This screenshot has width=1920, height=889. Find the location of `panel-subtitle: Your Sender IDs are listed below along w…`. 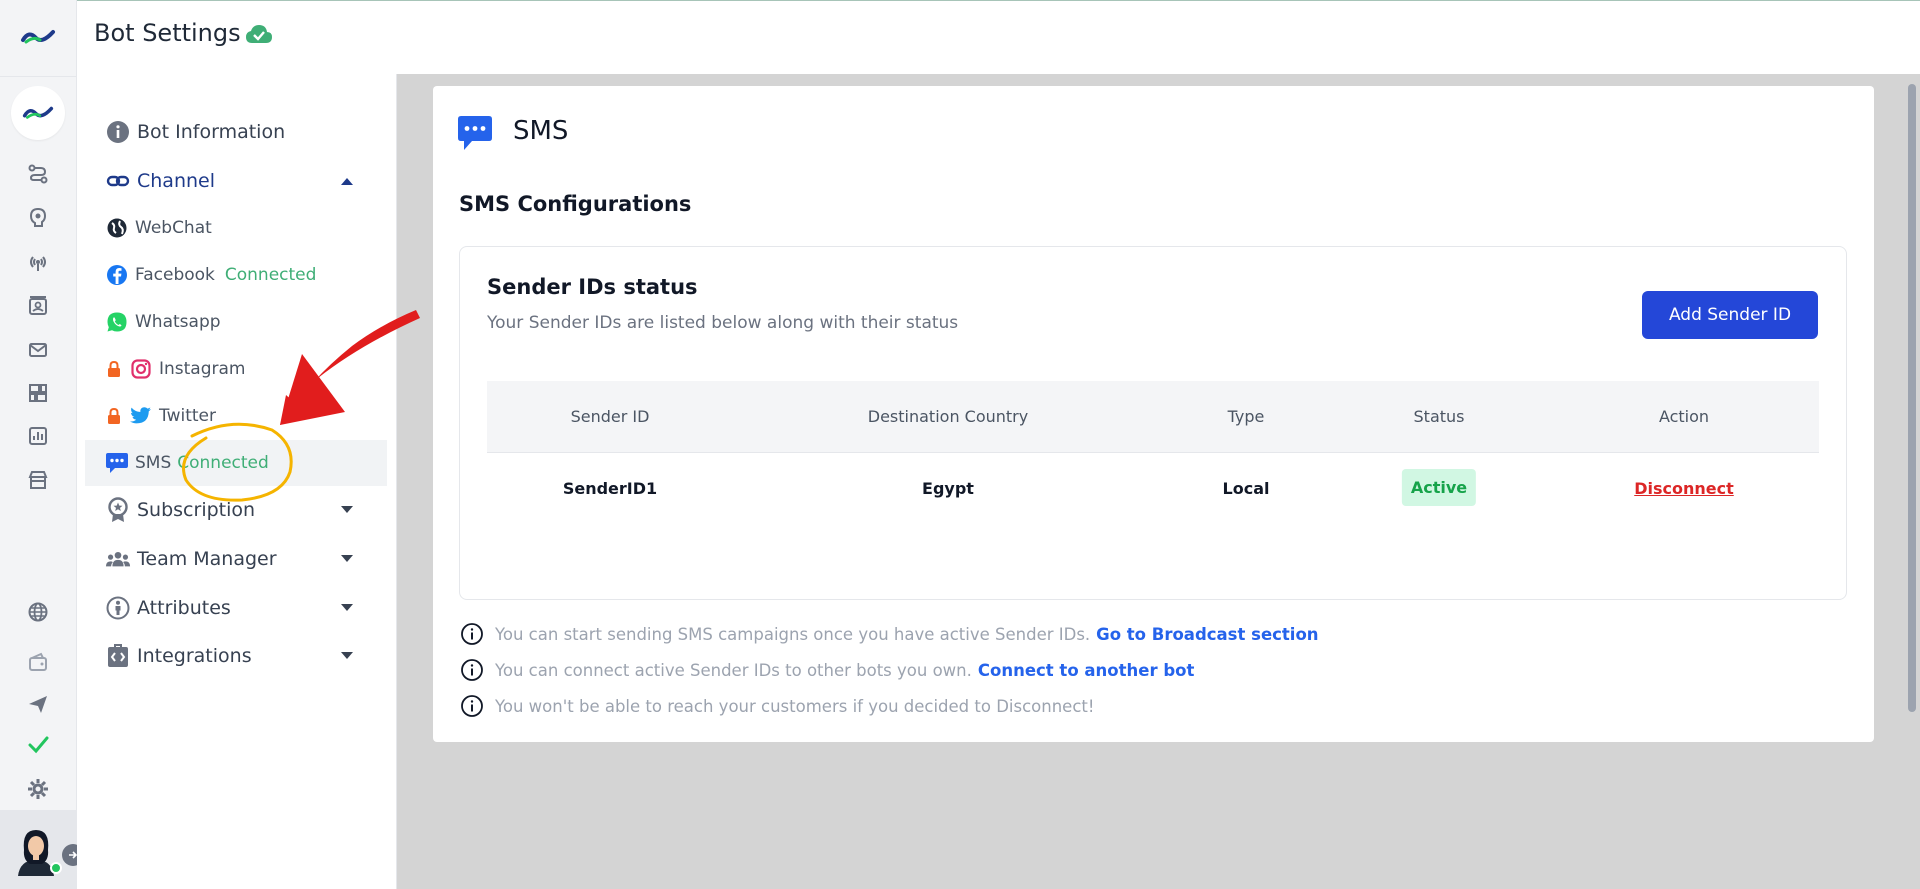

panel-subtitle: Your Sender IDs are listed below along w… is located at coordinates (723, 323).